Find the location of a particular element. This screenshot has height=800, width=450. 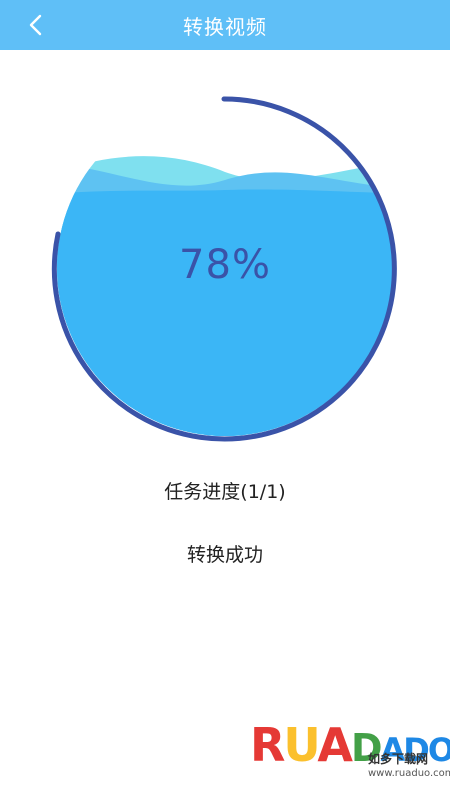

task-progress-label: 任务进度(1/1) is located at coordinates (225, 492).